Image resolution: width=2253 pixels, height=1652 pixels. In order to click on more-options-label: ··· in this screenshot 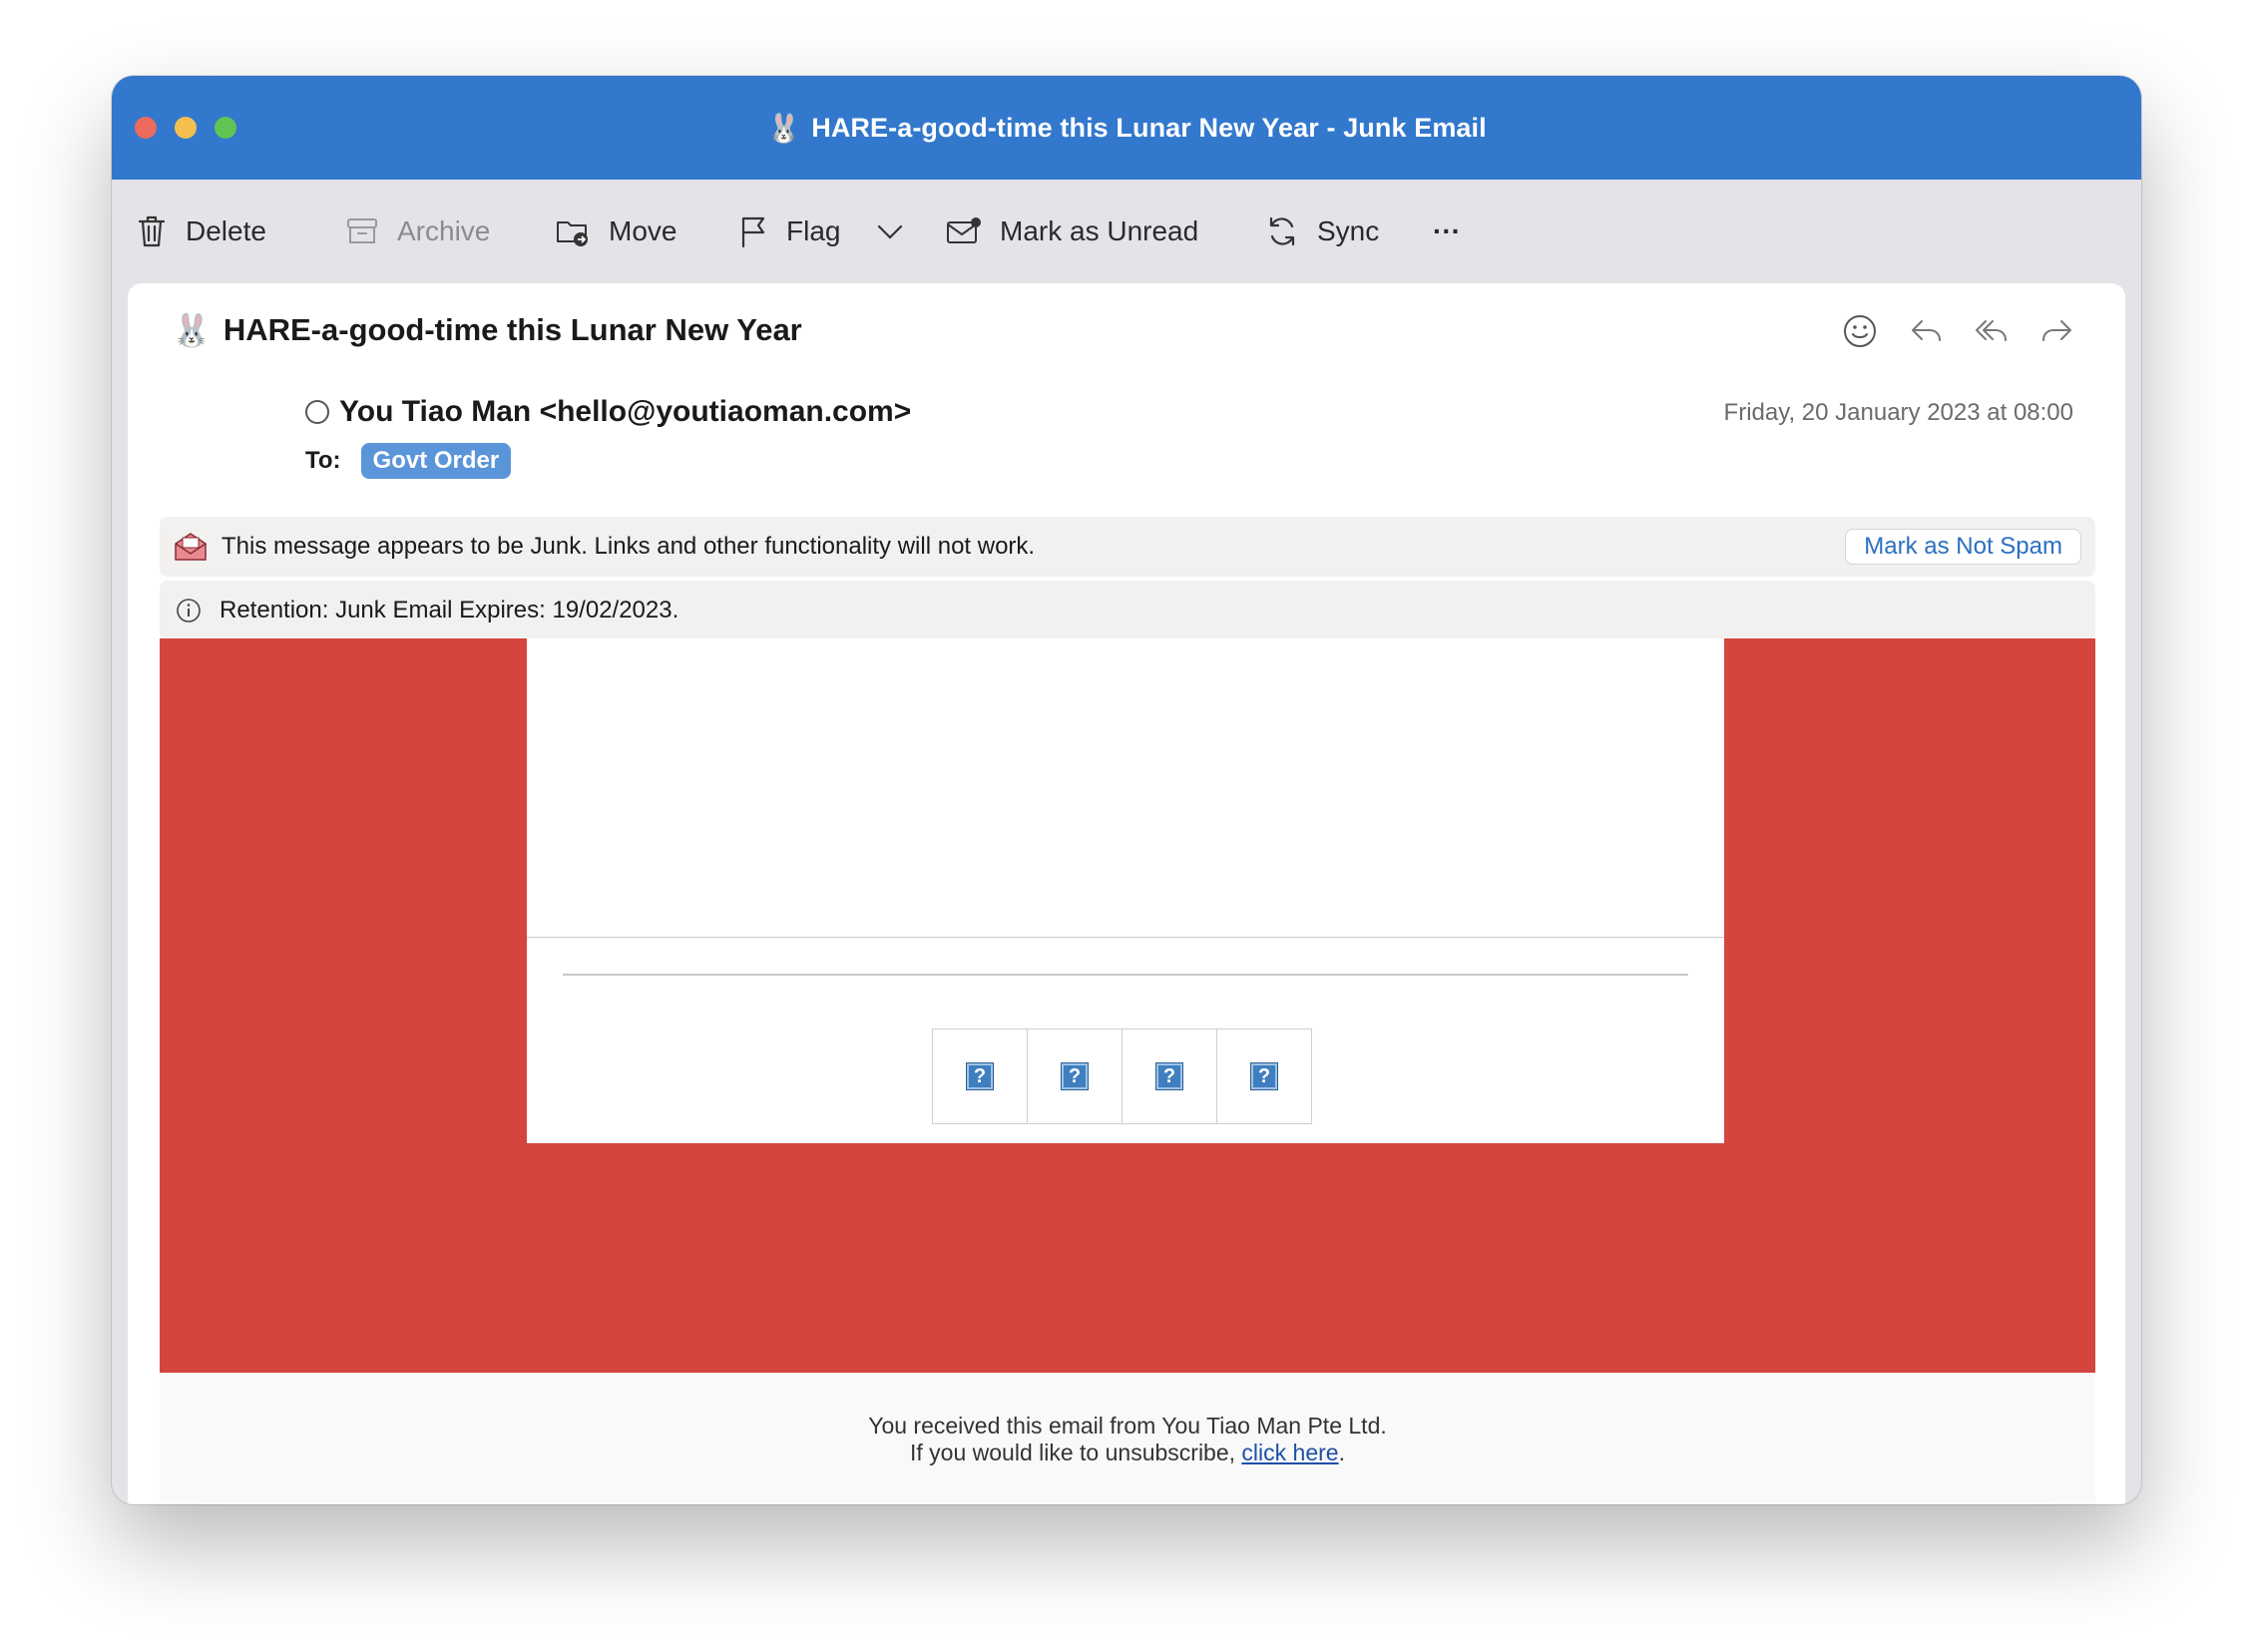, I will do `click(1447, 230)`.